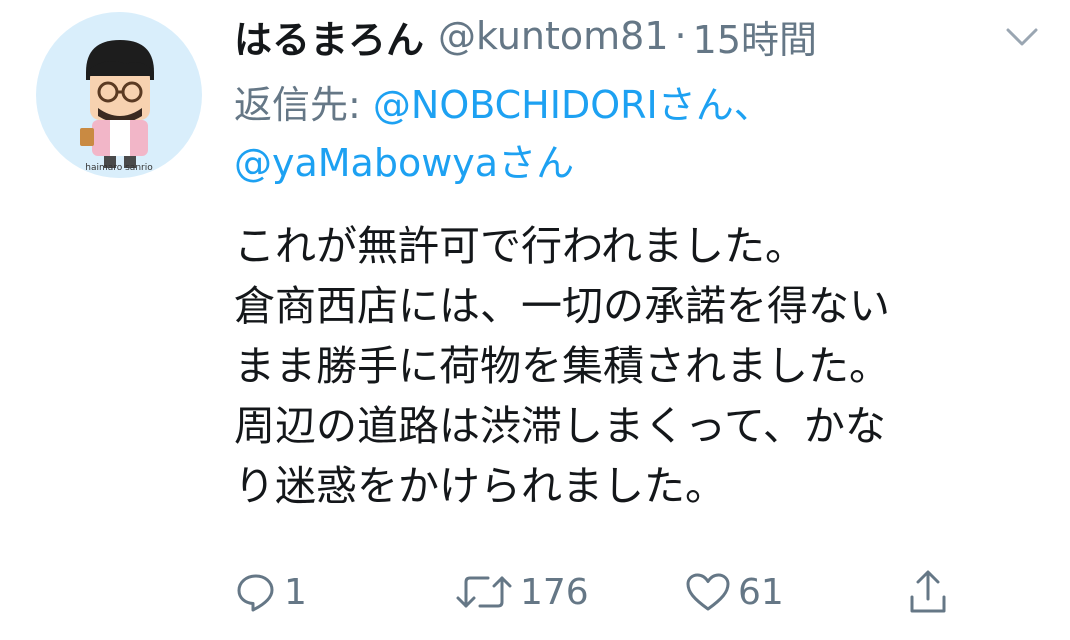  I want to click on share-icon, so click(928, 592).